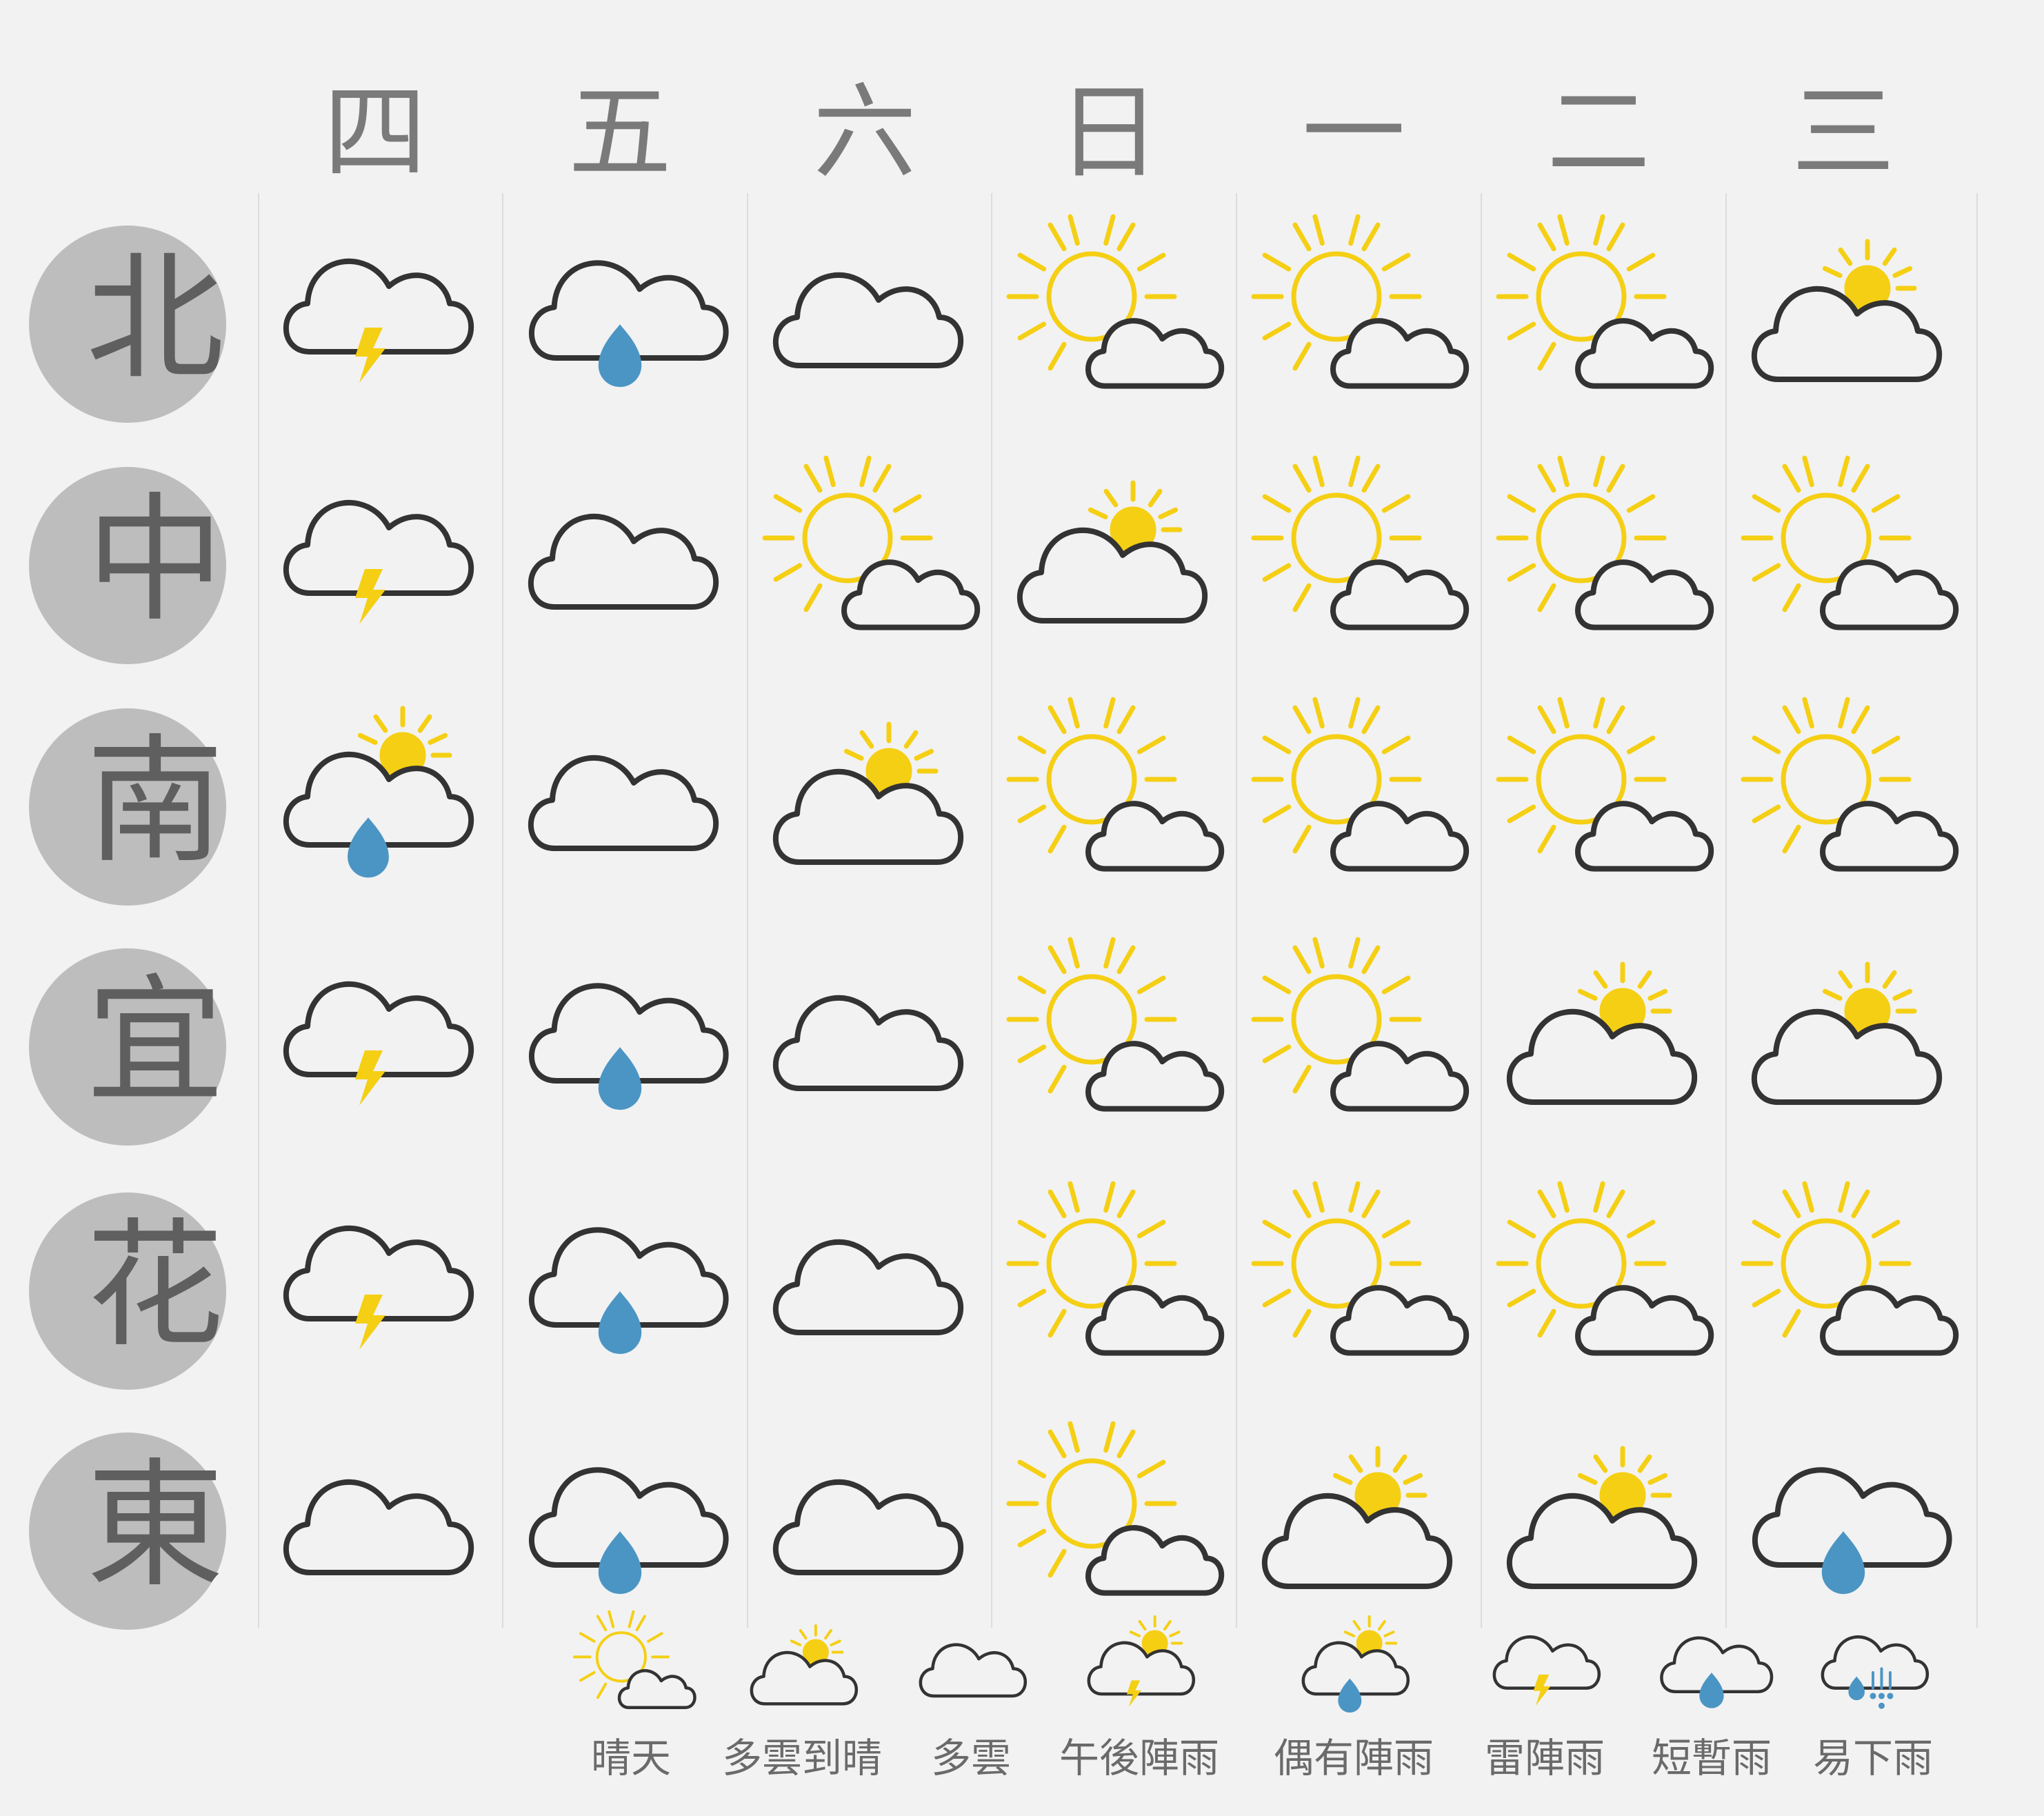 The image size is (2044, 1816). What do you see at coordinates (155, 319) in the screenshot?
I see `region-label: 北` at bounding box center [155, 319].